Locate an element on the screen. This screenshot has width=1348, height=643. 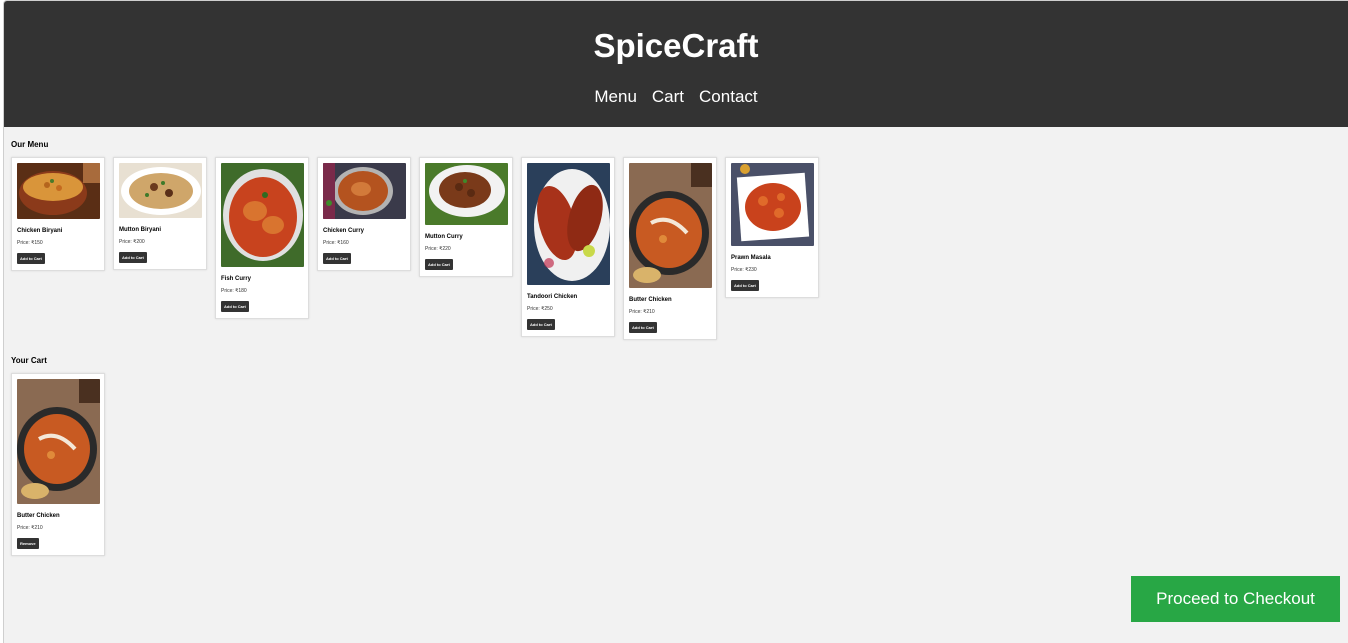
menu-item-card: Mutton Biryani Price: ₹200 Add to Cart is located at coordinates (160, 213).